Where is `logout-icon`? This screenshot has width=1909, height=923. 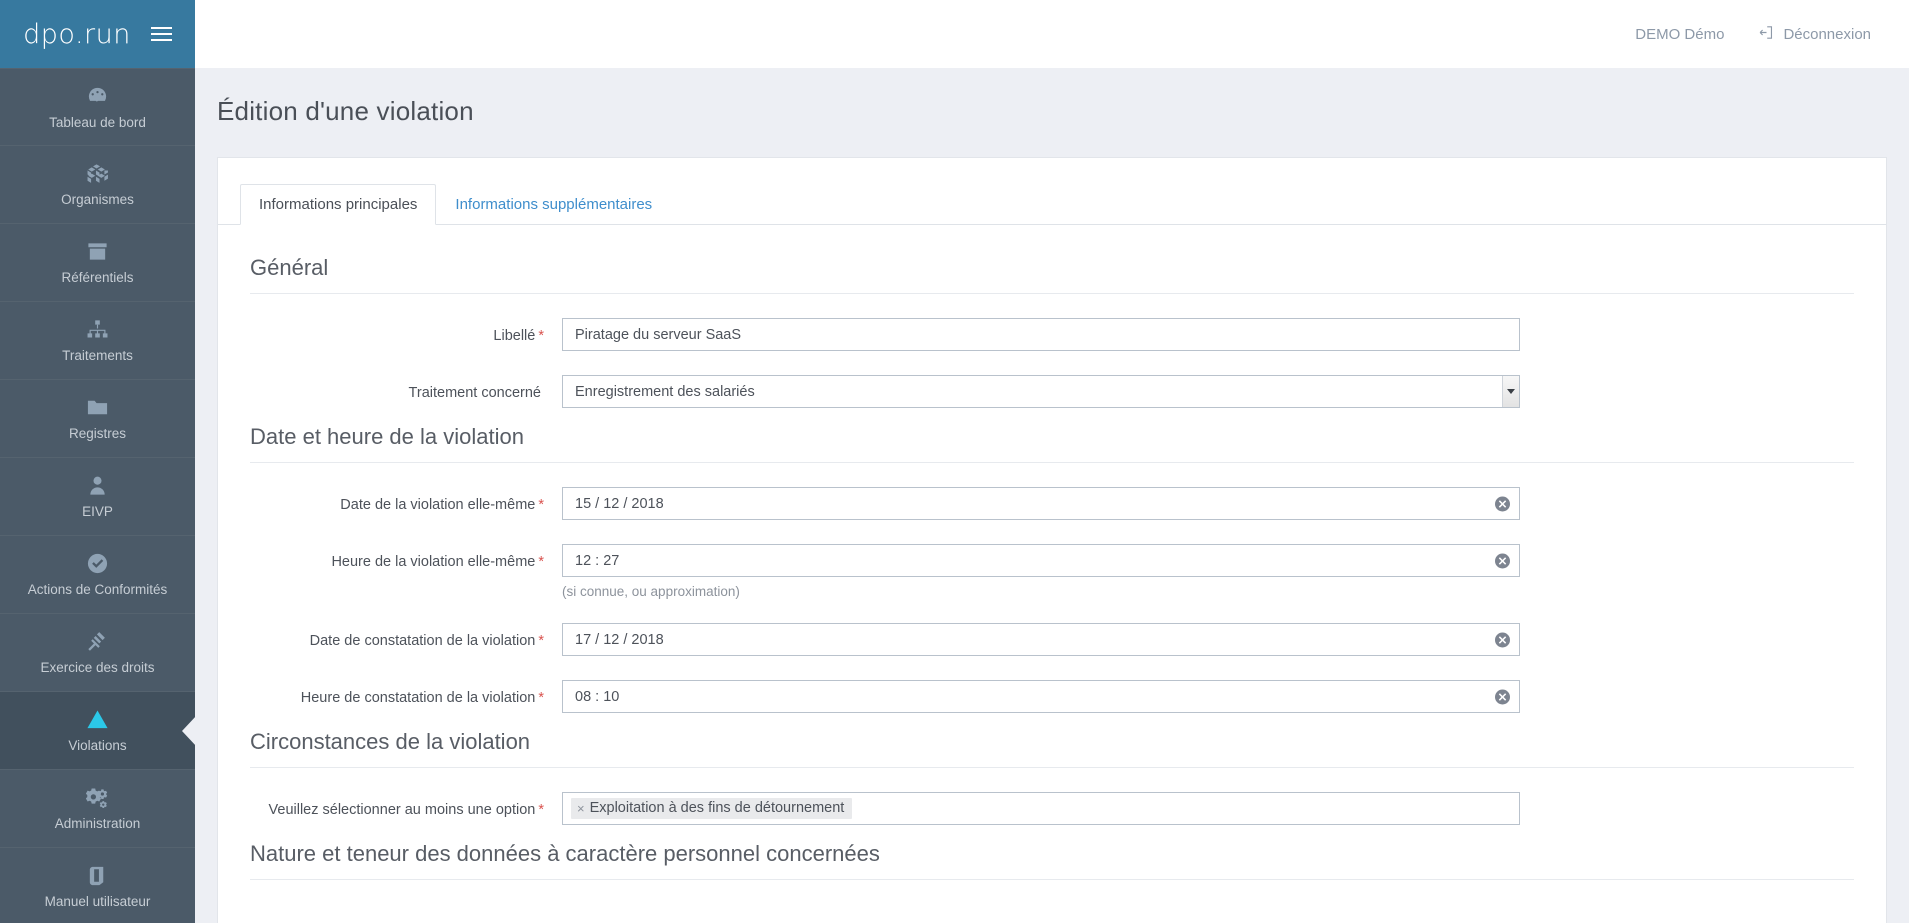
logout-icon is located at coordinates (1766, 34).